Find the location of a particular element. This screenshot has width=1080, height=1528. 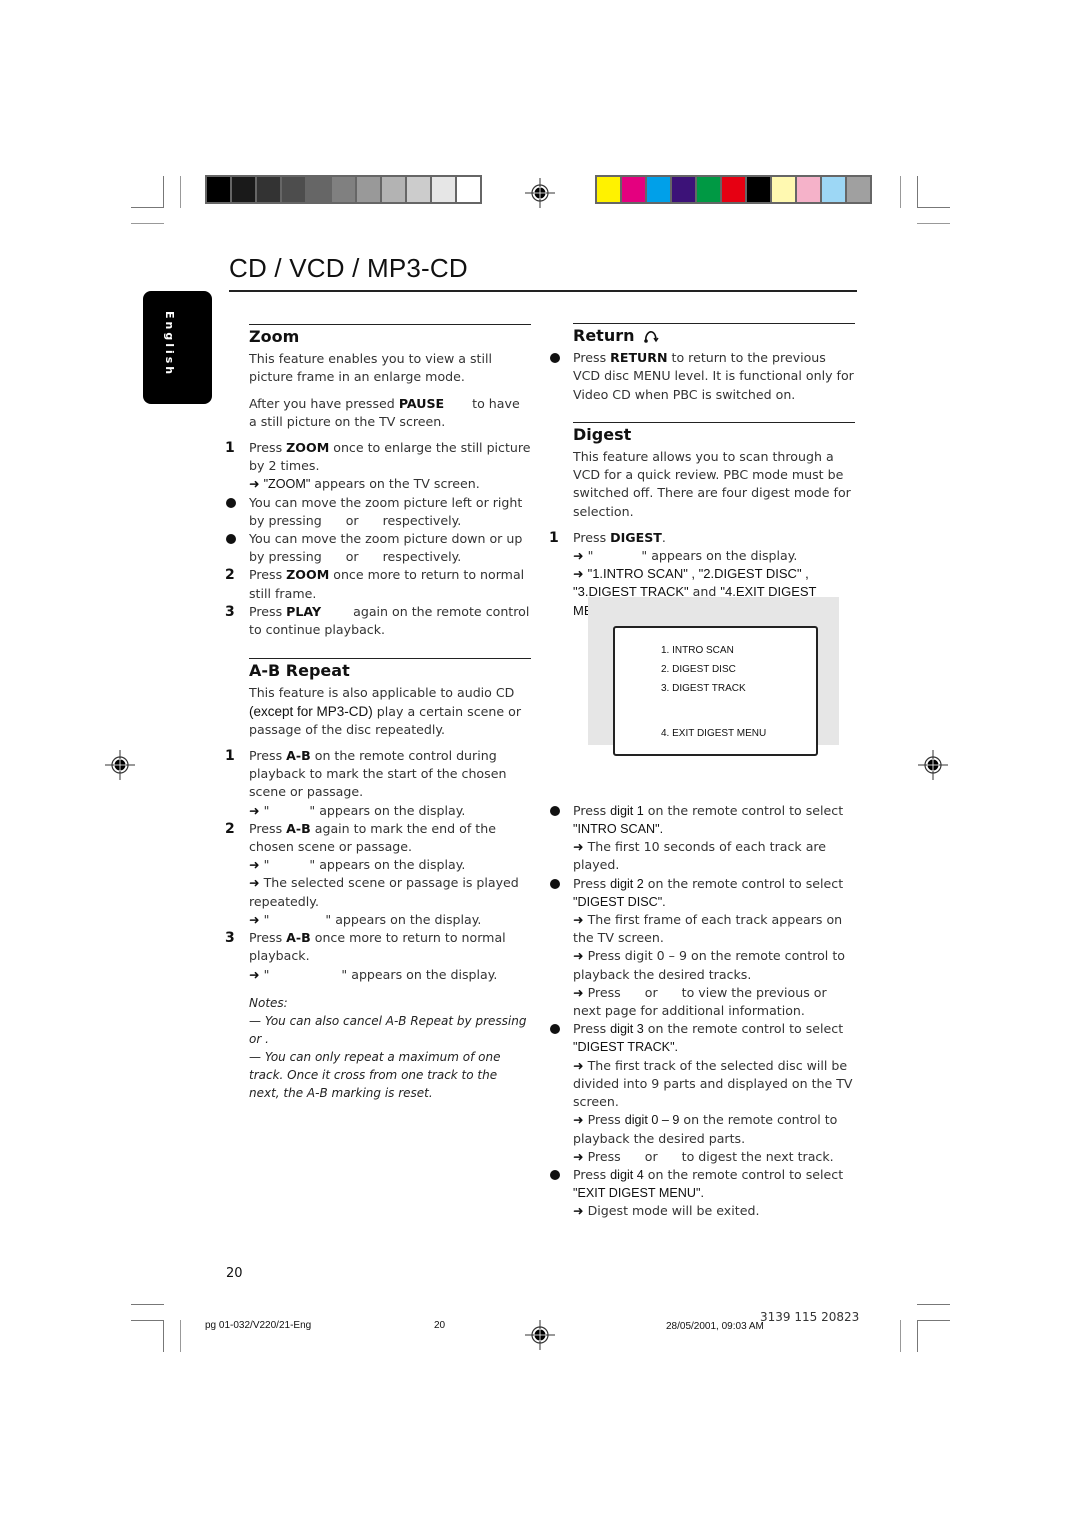

tv-menu-item: 2. DIGEST DISC is located at coordinates (698, 669).